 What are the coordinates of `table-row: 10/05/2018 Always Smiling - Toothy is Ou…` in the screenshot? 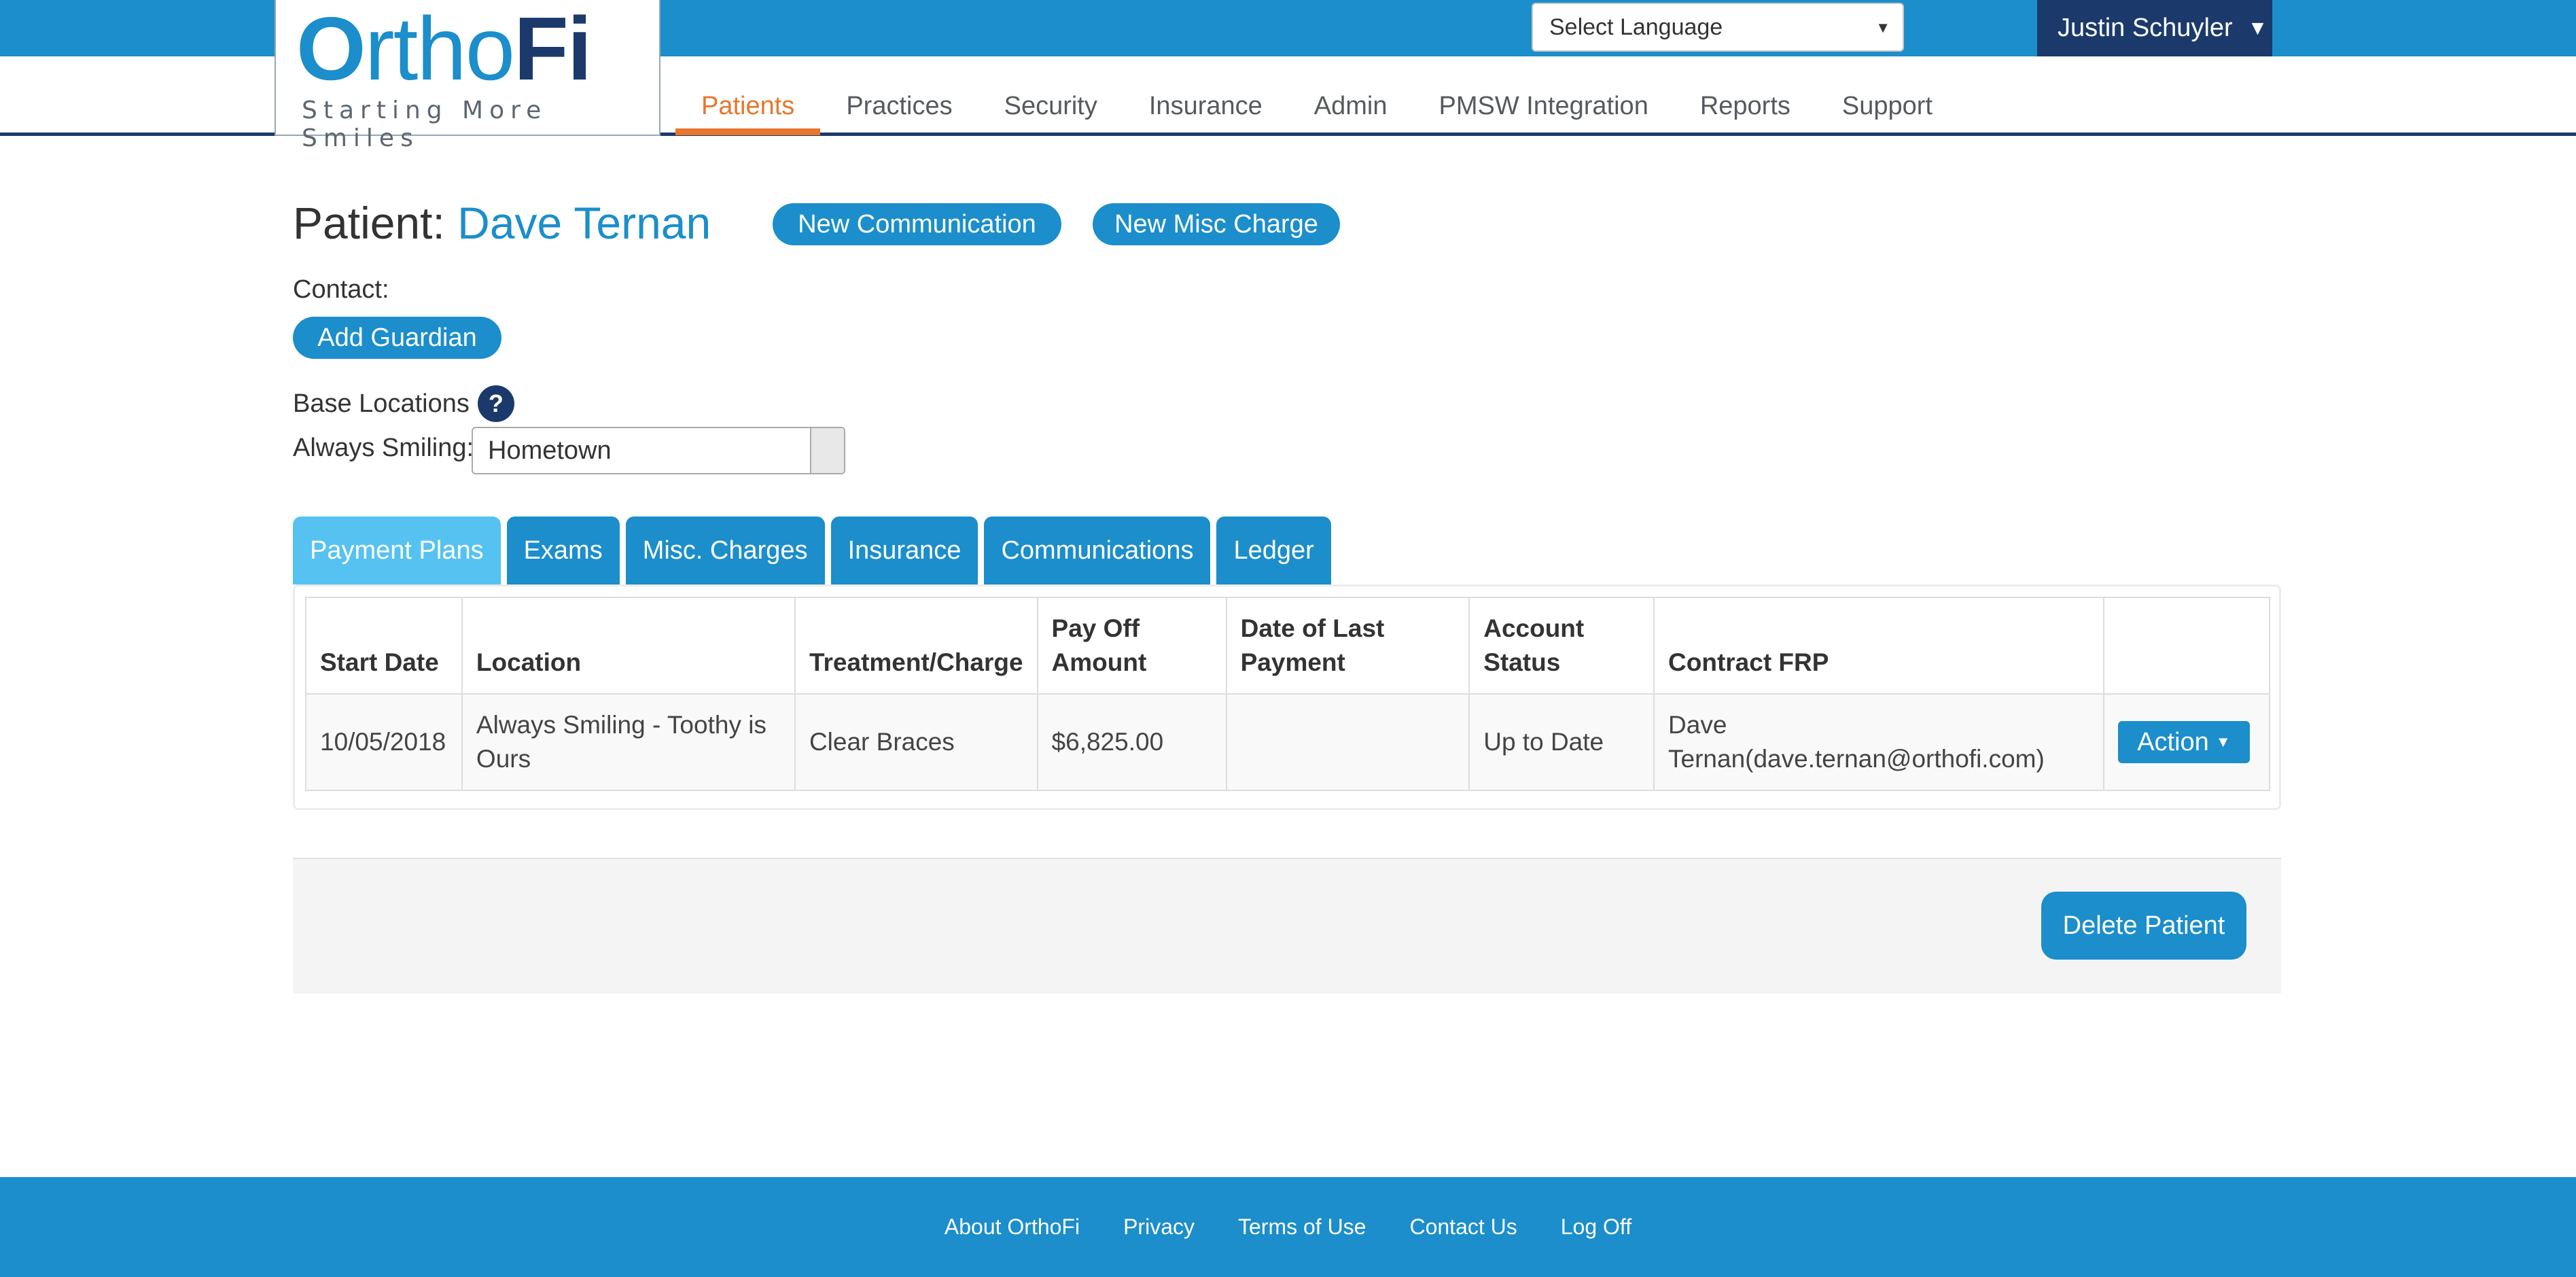 It's located at (1287, 742).